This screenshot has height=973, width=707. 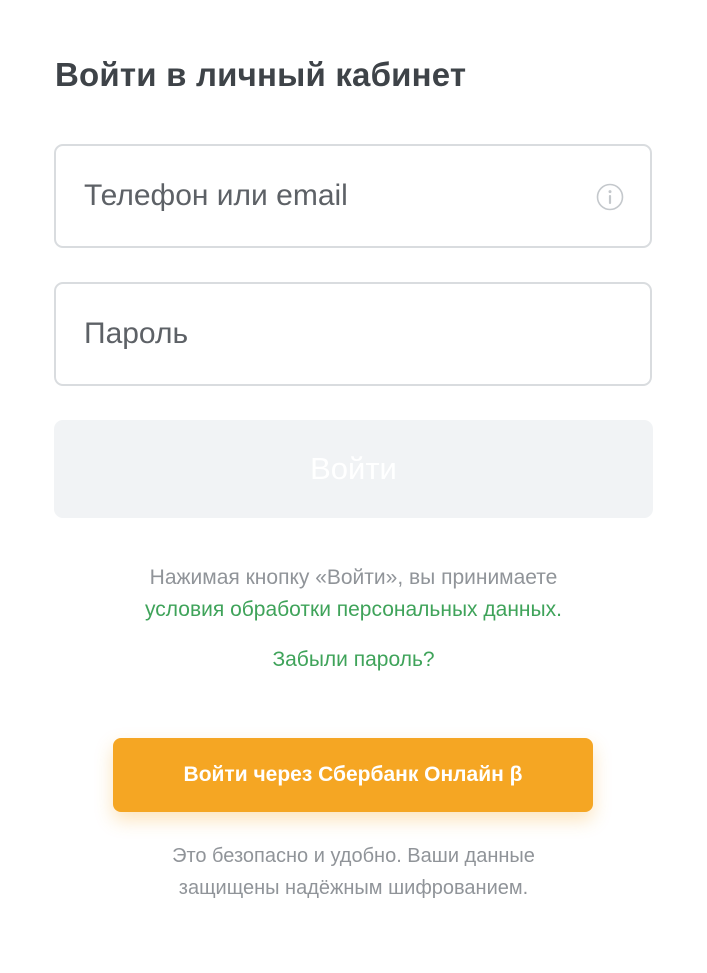 I want to click on password-input, so click(x=353, y=334).